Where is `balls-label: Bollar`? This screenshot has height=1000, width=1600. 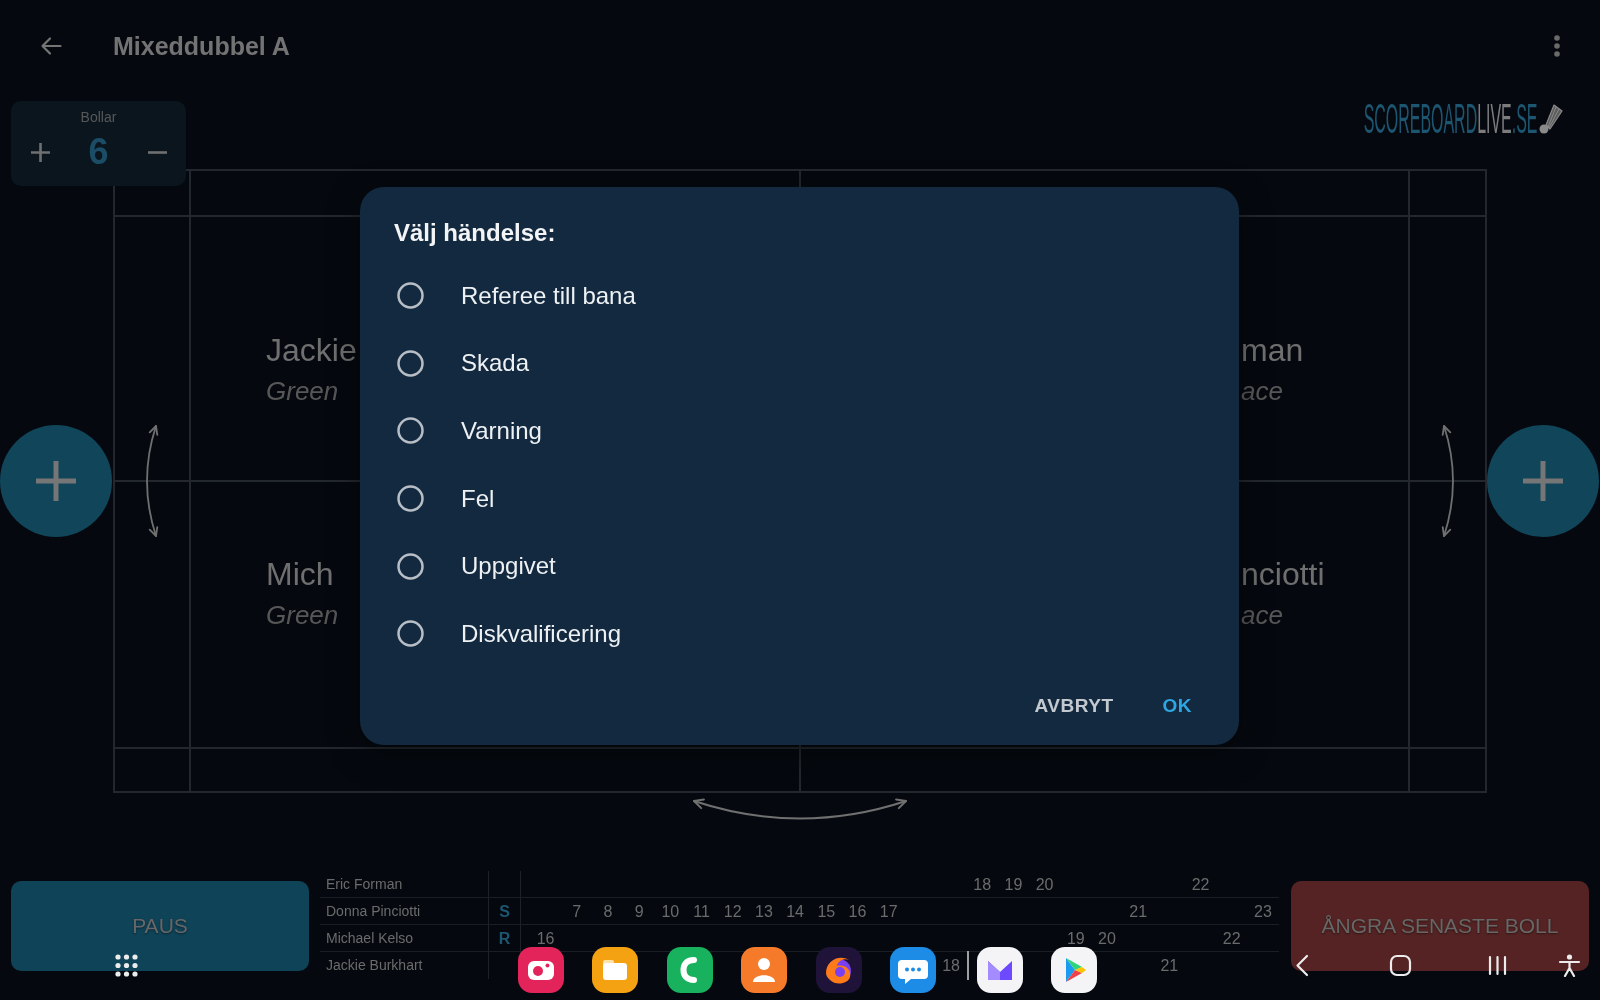 balls-label: Bollar is located at coordinates (98, 117).